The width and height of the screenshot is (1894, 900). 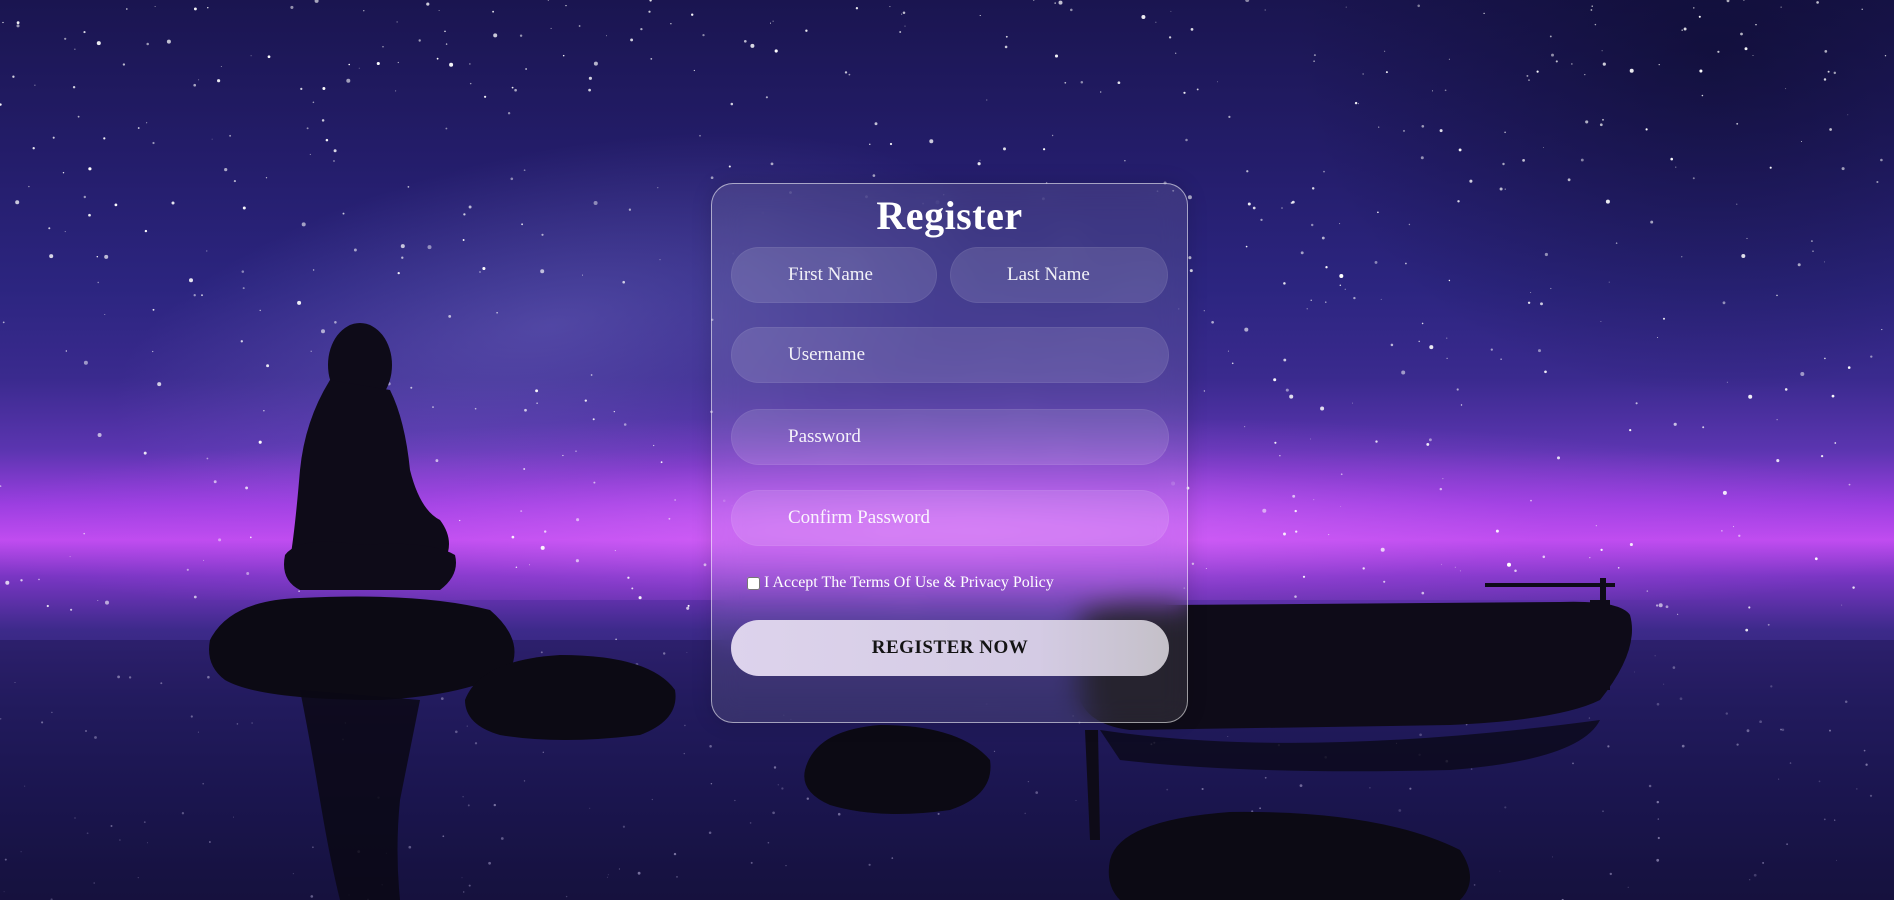 What do you see at coordinates (950, 355) in the screenshot?
I see `username-input` at bounding box center [950, 355].